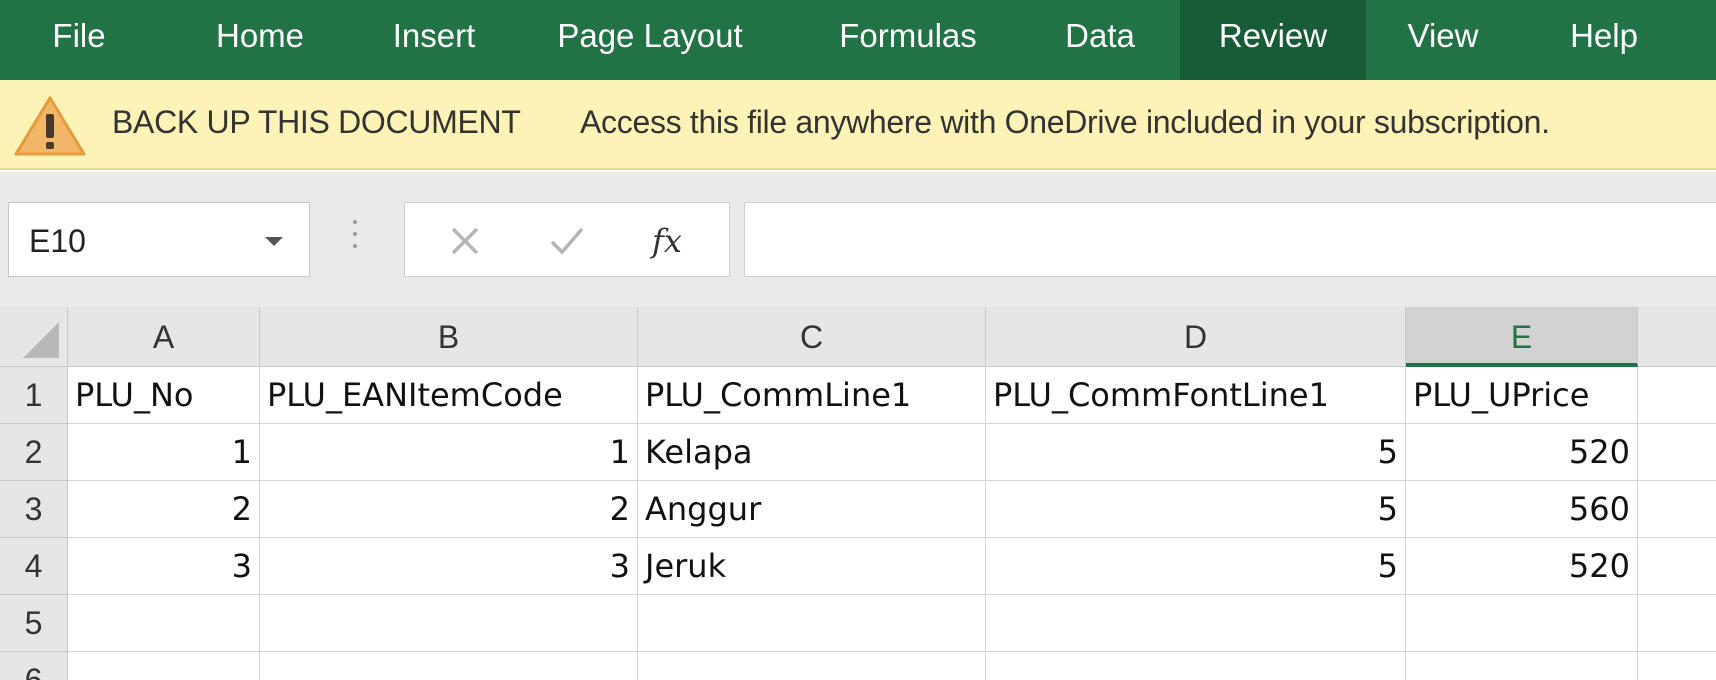 This screenshot has width=1716, height=680. I want to click on tab-formulas: Formulas, so click(908, 40).